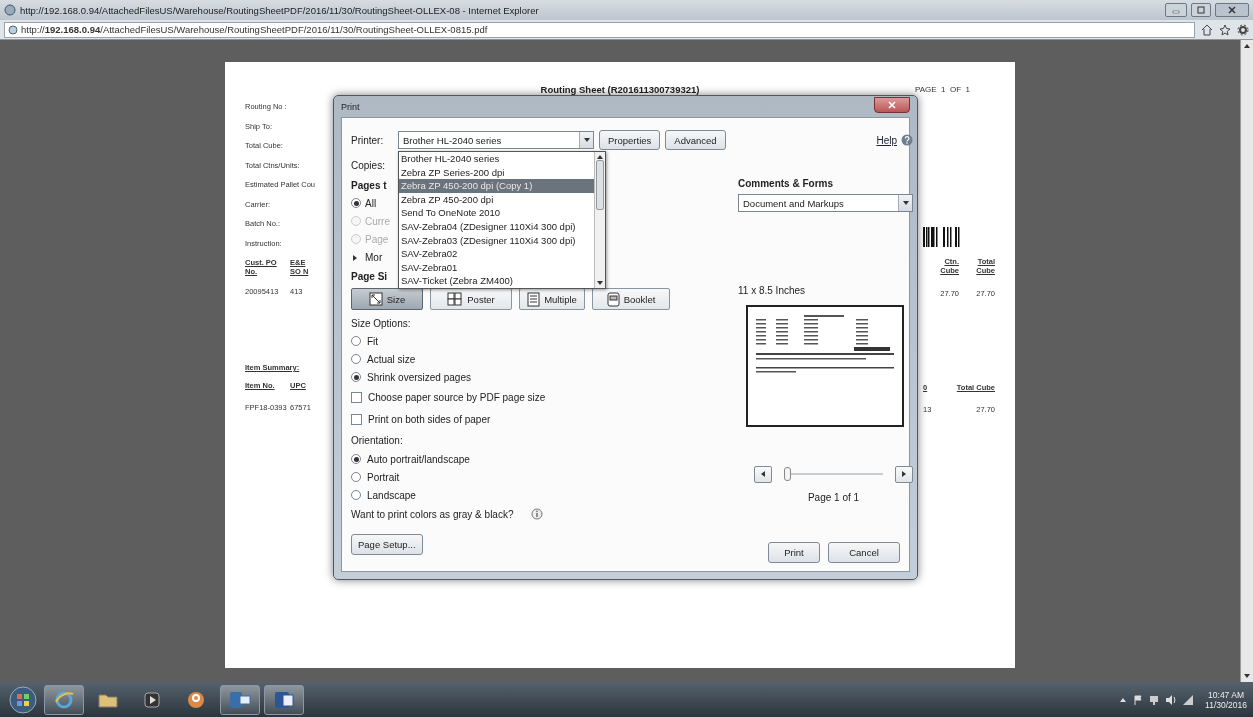 Image resolution: width=1253 pixels, height=717 pixels. I want to click on speaker-icon, so click(1171, 699).